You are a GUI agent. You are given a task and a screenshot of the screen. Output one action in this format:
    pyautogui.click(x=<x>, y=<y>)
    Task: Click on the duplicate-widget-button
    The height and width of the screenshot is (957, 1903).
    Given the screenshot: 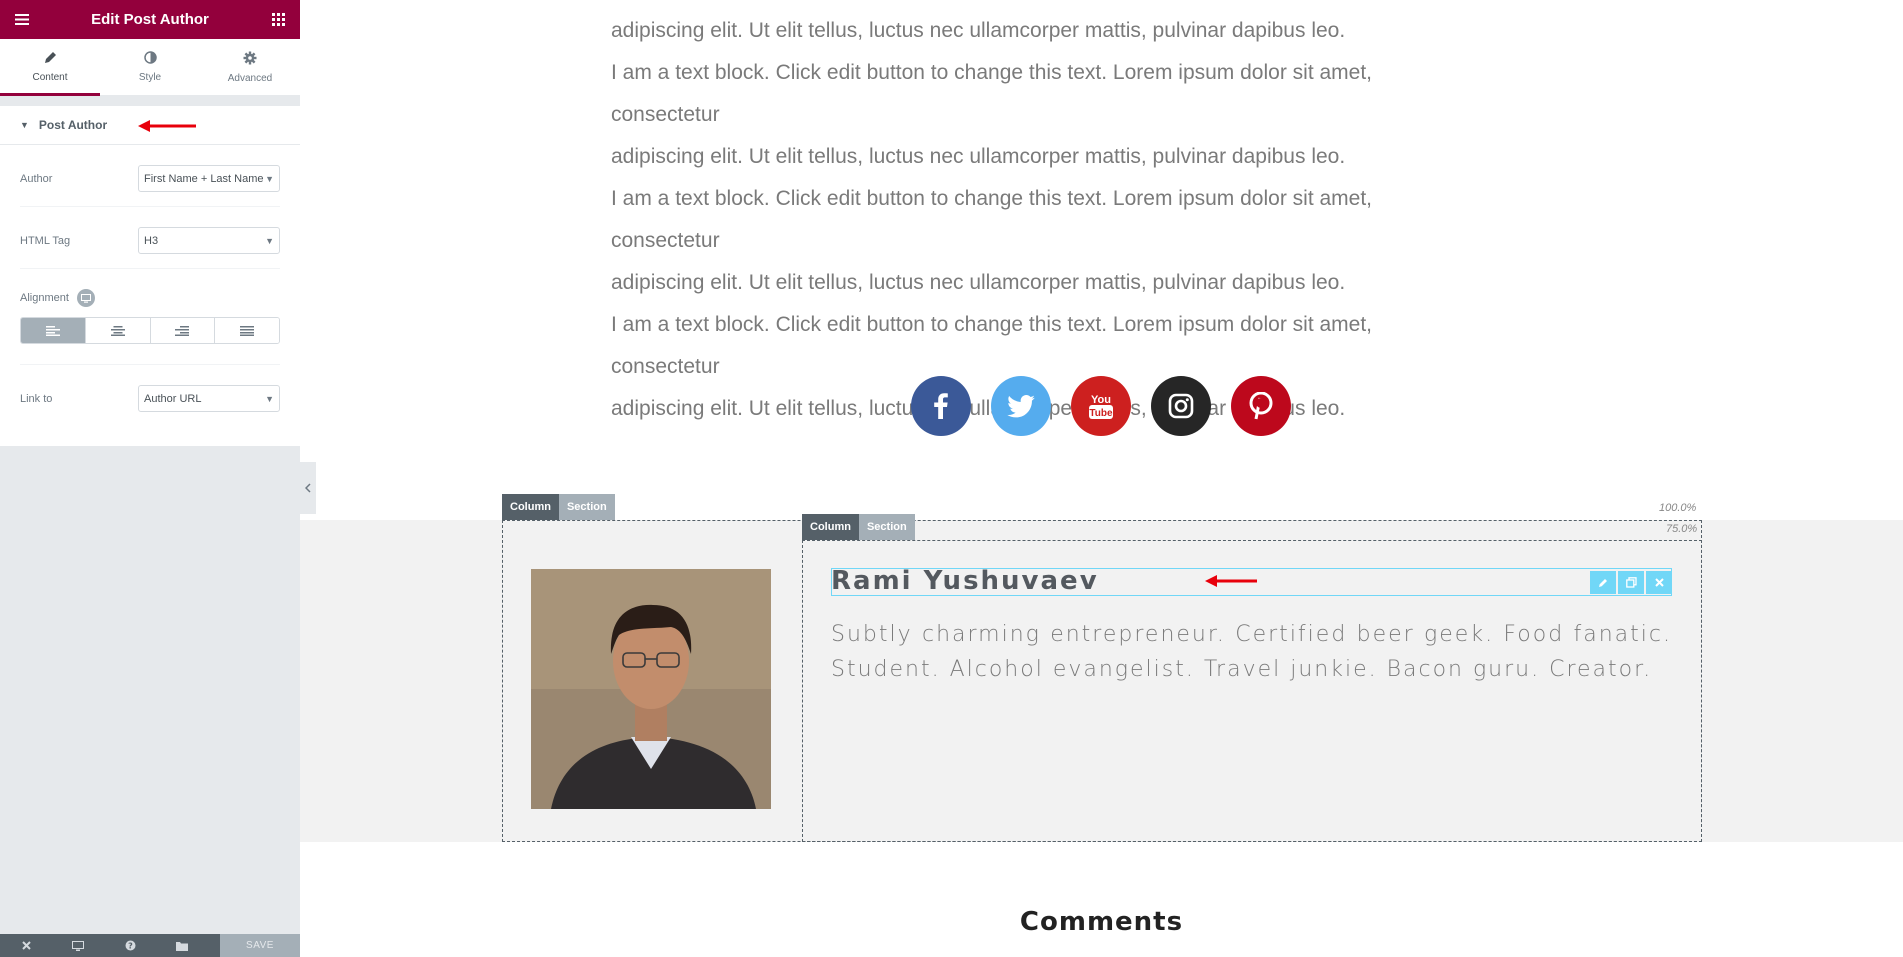 What is the action you would take?
    pyautogui.click(x=1631, y=582)
    